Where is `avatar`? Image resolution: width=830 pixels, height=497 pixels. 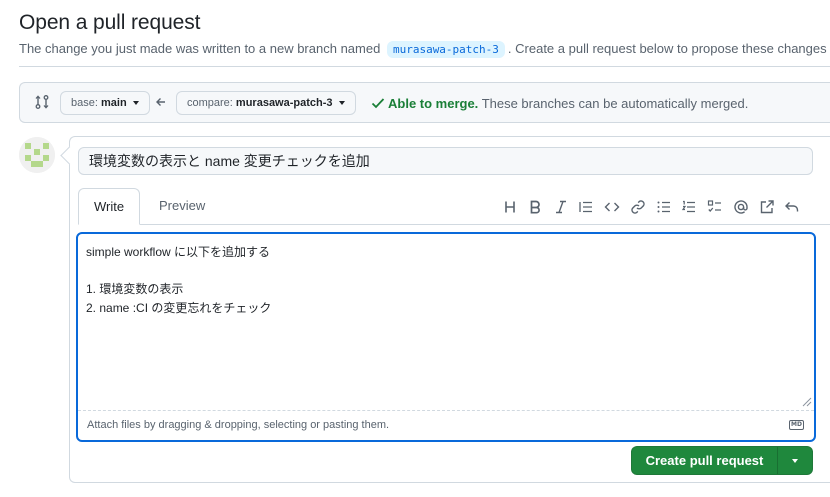
avatar is located at coordinates (37, 155).